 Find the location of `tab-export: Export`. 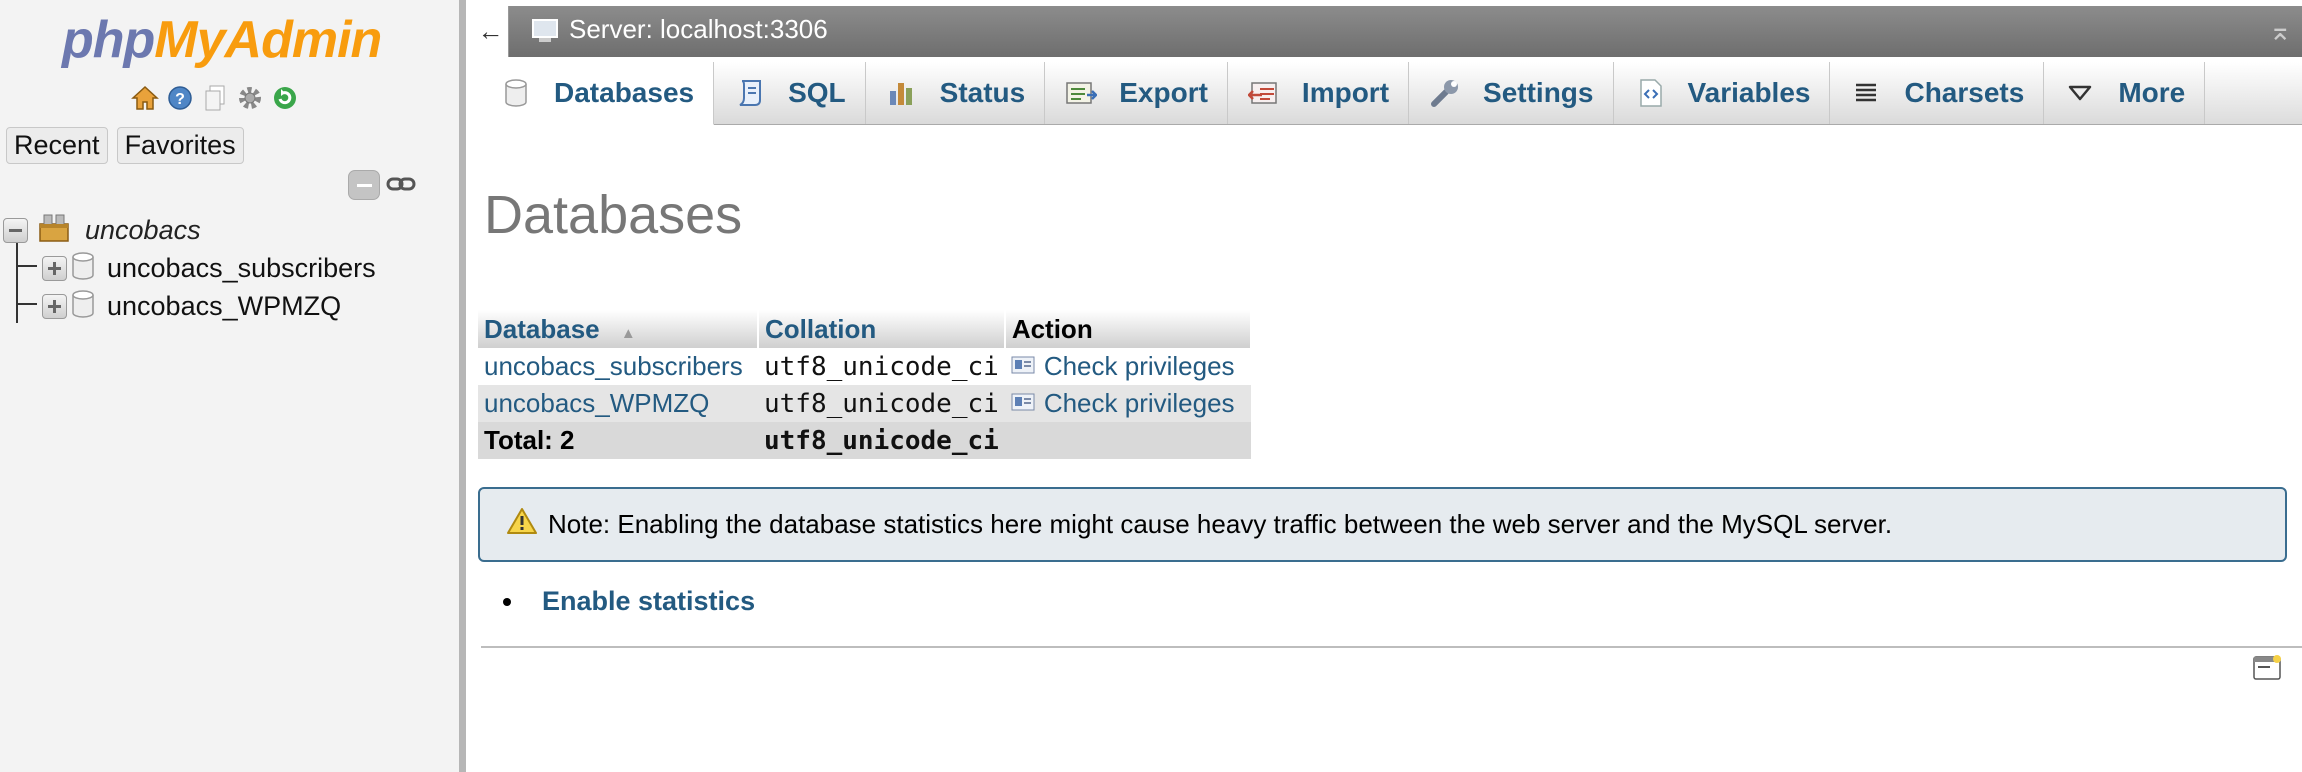

tab-export: Export is located at coordinates (1136, 93).